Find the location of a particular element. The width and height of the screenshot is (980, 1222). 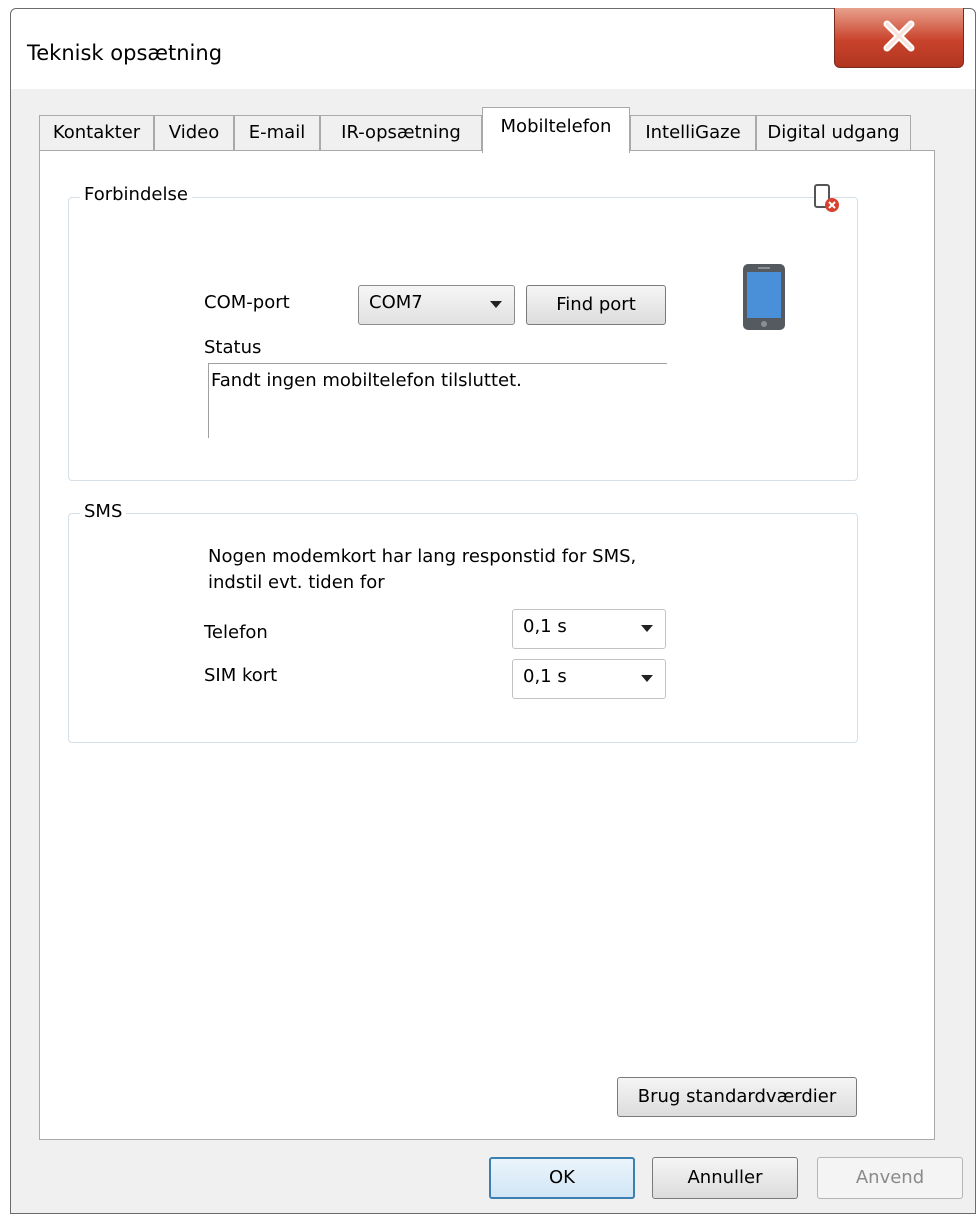

status-text: Fandt ingen mobiltelefon tilsluttet. is located at coordinates (366, 380).